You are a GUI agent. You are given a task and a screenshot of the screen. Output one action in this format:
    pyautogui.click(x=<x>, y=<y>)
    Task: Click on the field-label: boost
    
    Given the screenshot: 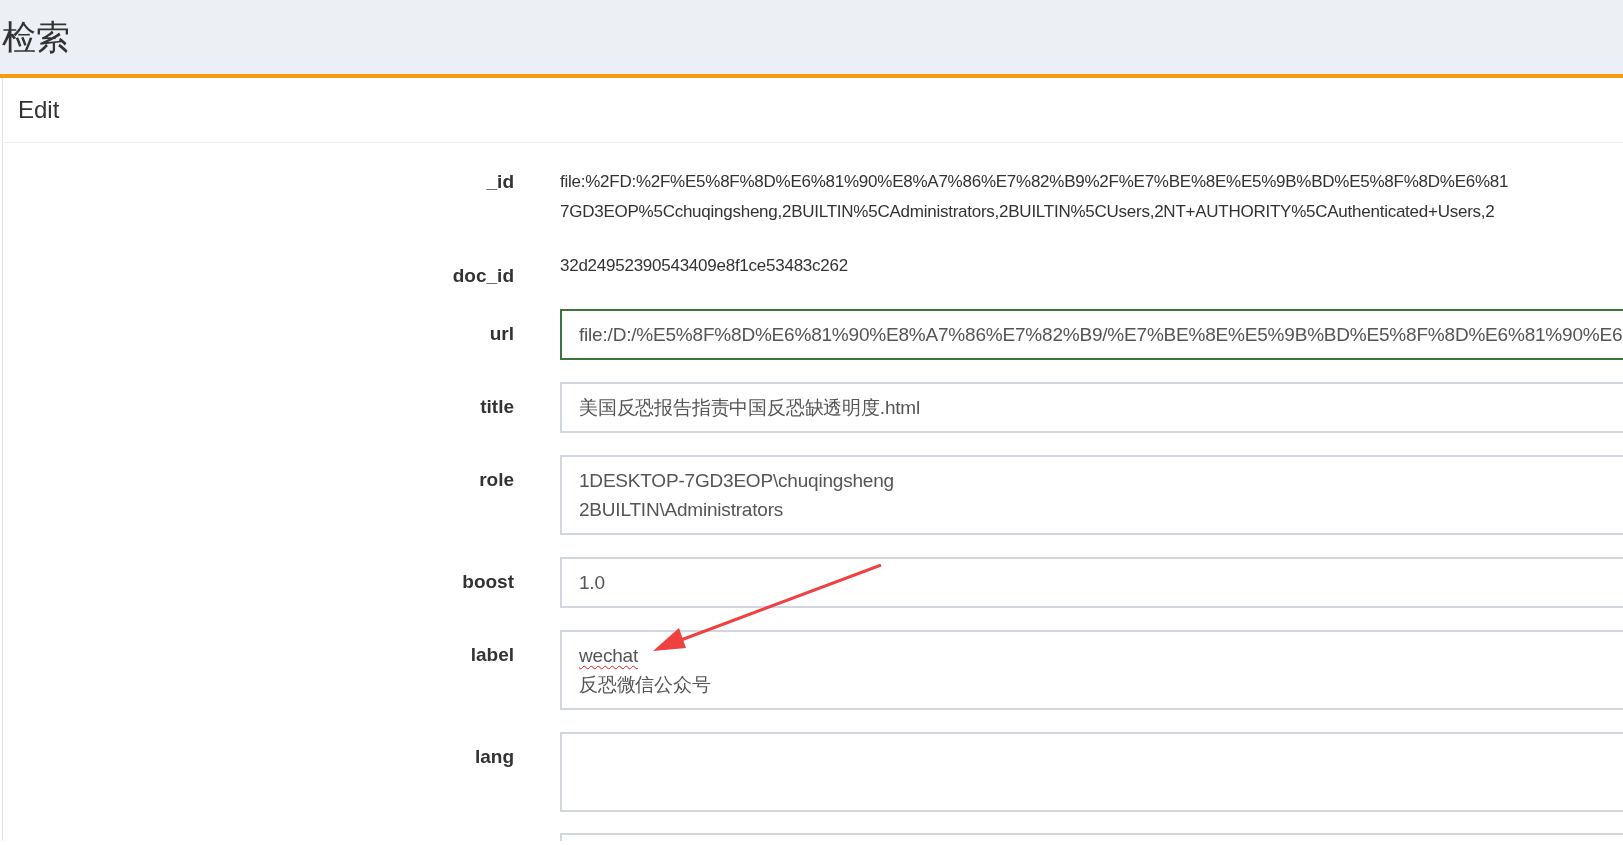 What is the action you would take?
    pyautogui.click(x=488, y=582)
    